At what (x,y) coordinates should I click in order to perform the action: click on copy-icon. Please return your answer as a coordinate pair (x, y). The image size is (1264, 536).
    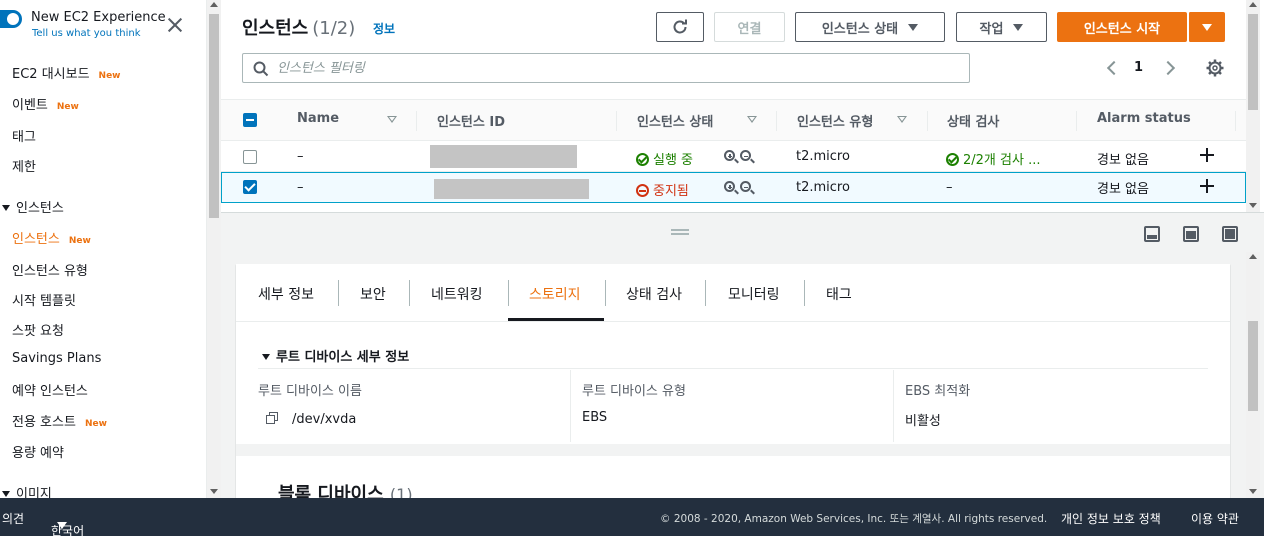
    Looking at the image, I should click on (272, 418).